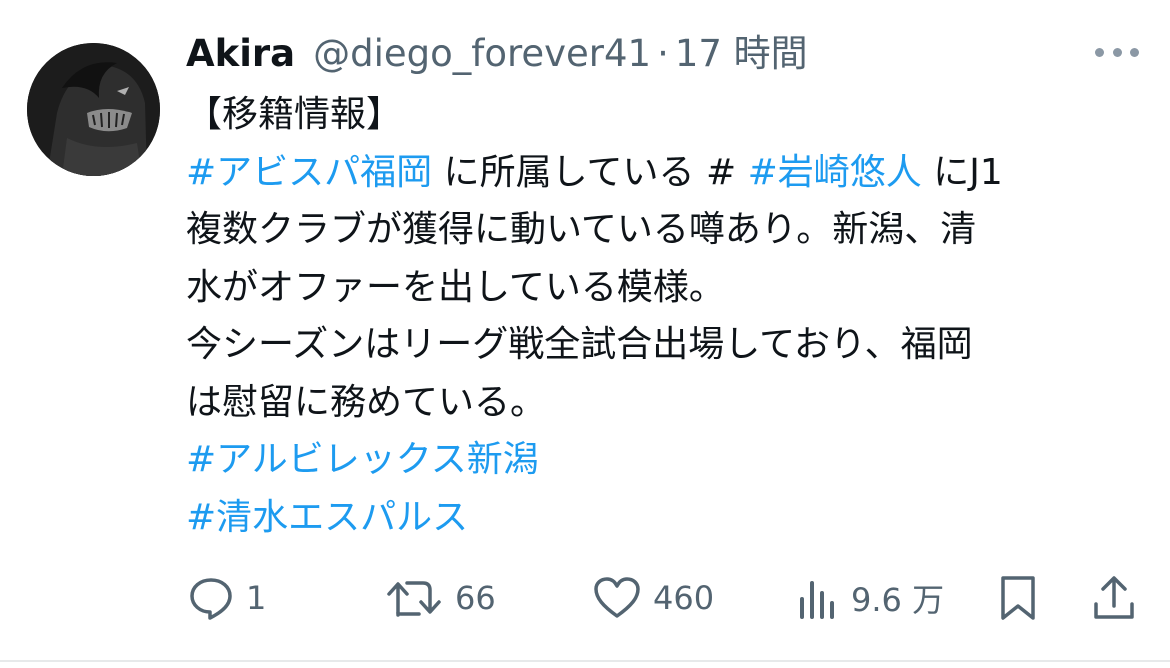 This screenshot has height=668, width=1170. Describe the element at coordinates (211, 599) in the screenshot. I see `reply-icon` at that location.